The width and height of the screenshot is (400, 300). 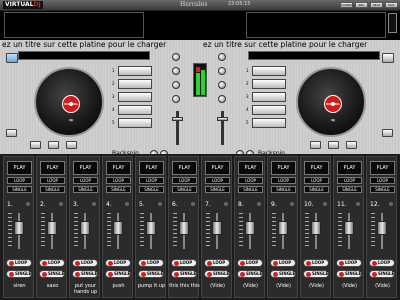 I want to click on cue-pad: 1, so click(x=132, y=71).